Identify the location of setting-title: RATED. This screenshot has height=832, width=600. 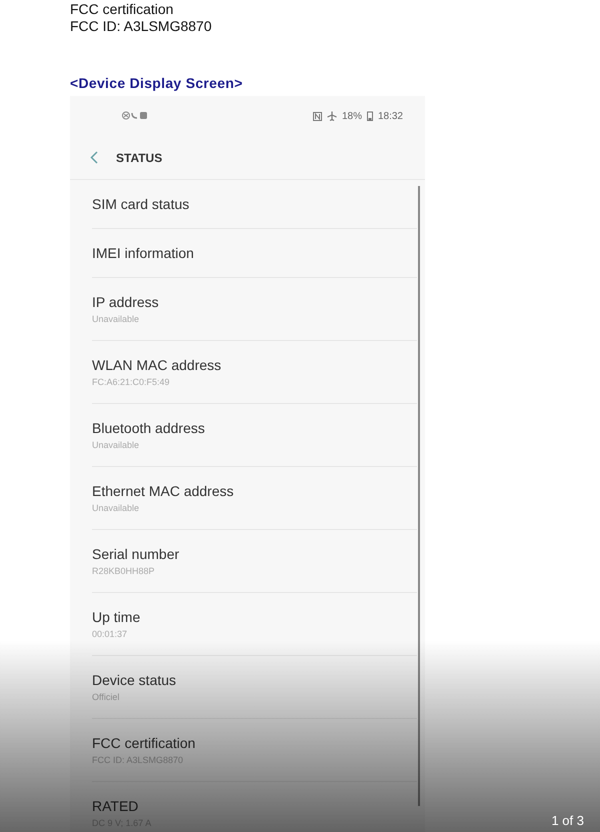
(254, 806).